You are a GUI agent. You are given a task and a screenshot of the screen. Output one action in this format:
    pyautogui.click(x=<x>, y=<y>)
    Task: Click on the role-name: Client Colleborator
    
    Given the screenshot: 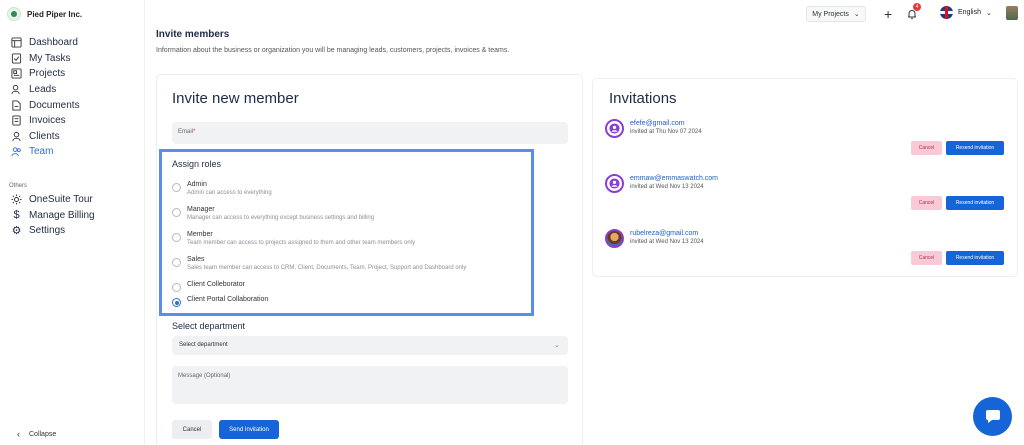 What is the action you would take?
    pyautogui.click(x=216, y=284)
    